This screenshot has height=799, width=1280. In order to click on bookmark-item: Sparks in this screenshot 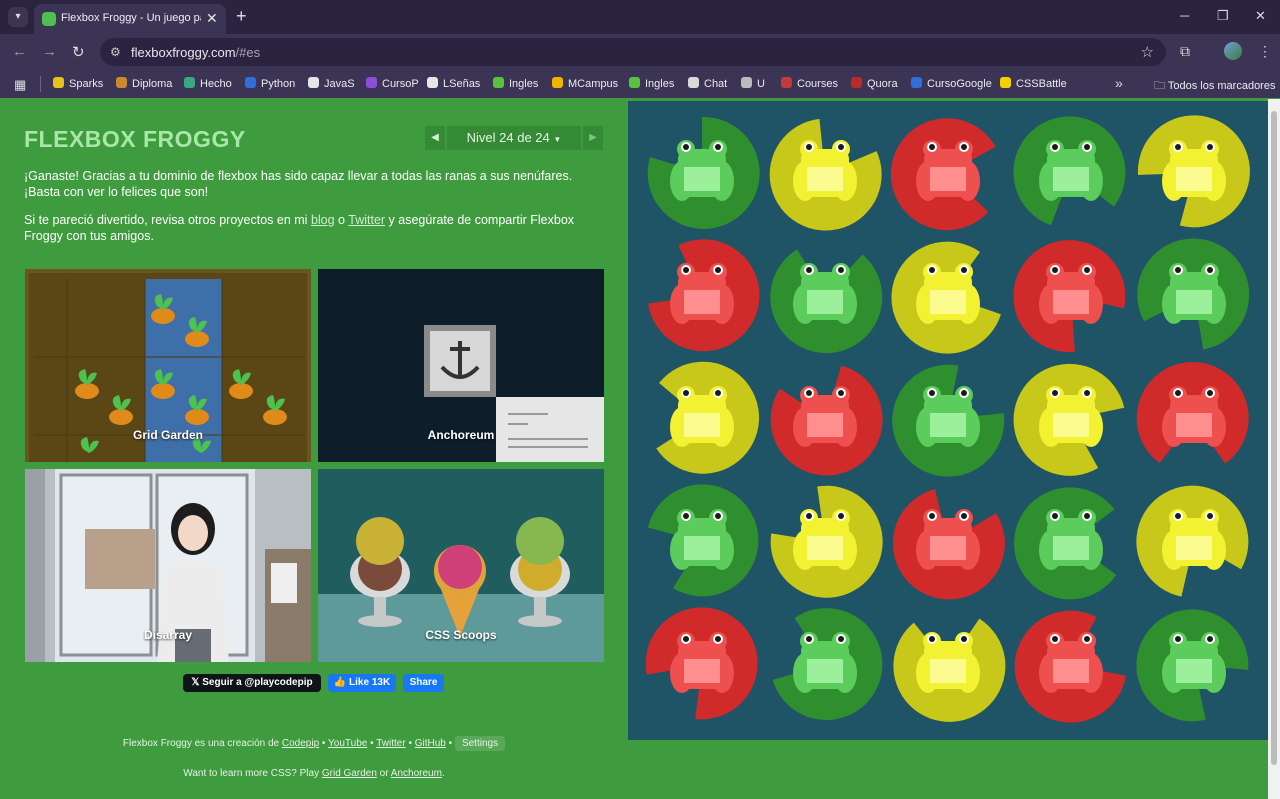, I will do `click(78, 83)`.